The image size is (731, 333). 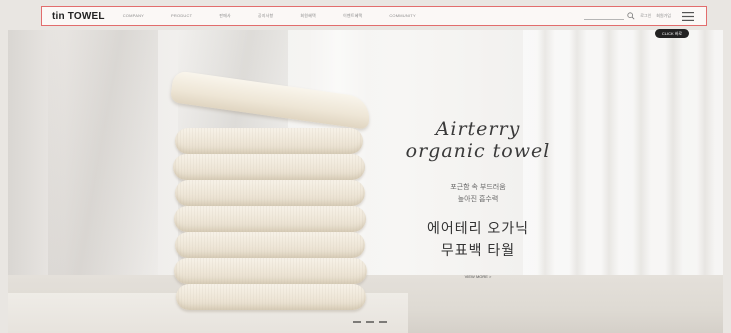 I want to click on subcopy-line2: 높아진 흡수력, so click(x=478, y=199).